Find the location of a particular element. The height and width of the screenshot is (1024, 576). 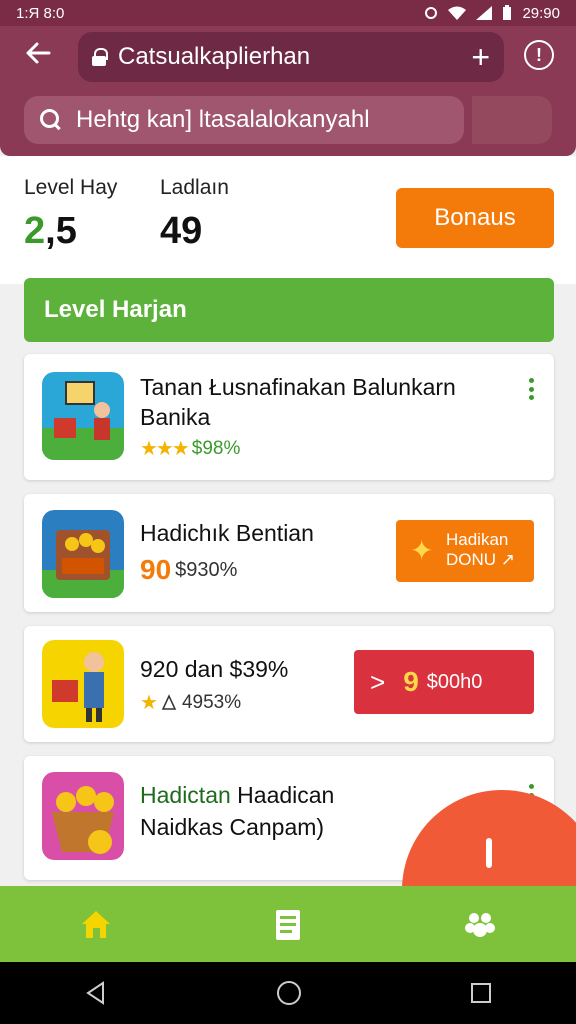

level-value-main: 2 is located at coordinates (35, 231).